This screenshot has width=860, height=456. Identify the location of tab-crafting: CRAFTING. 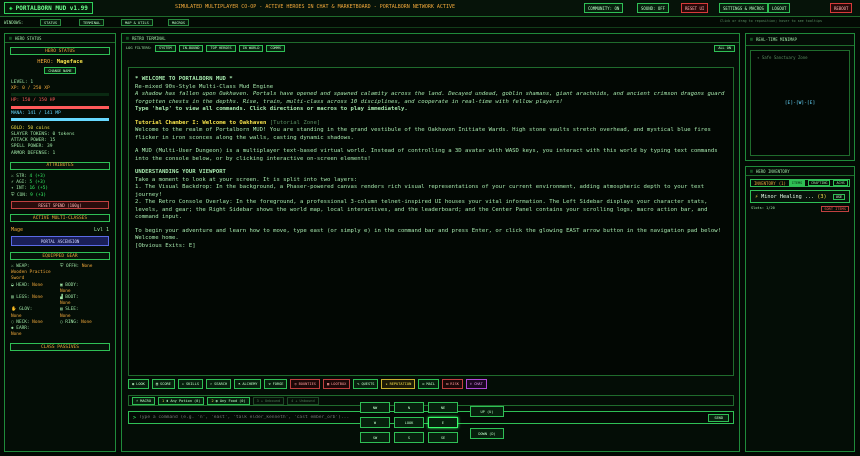
(819, 183).